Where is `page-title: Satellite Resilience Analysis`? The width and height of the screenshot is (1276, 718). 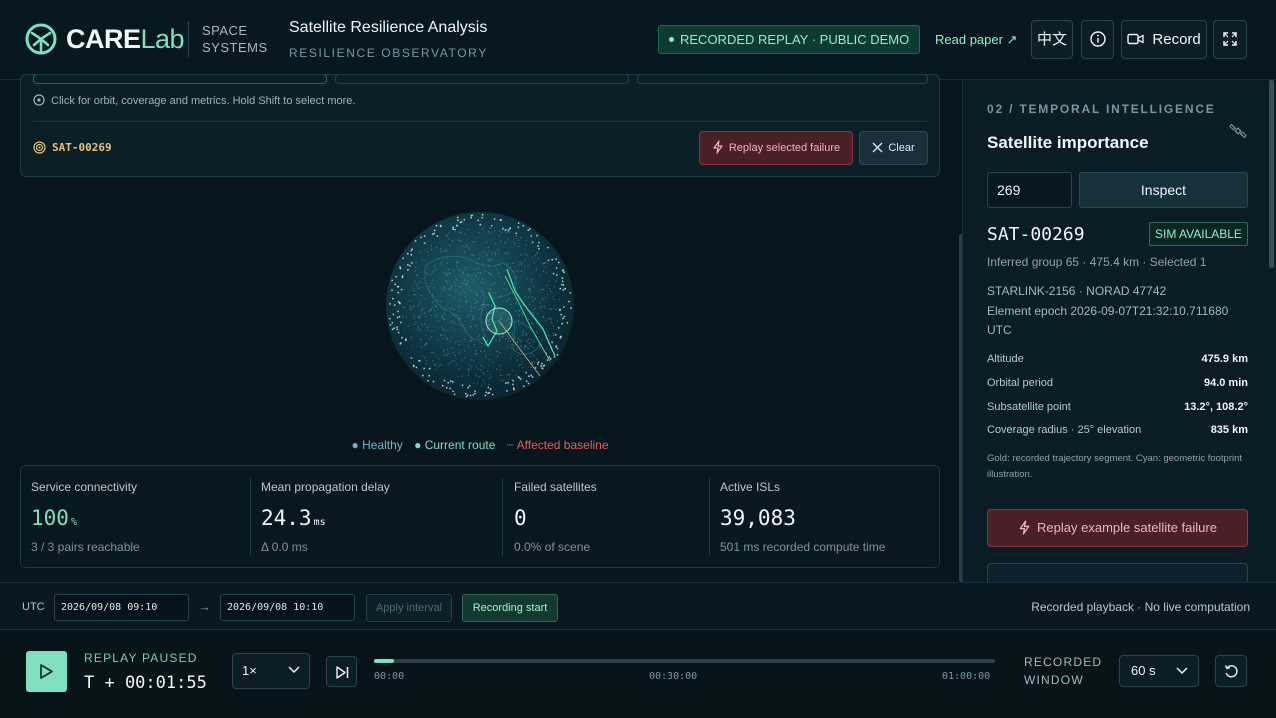 page-title: Satellite Resilience Analysis is located at coordinates (388, 27).